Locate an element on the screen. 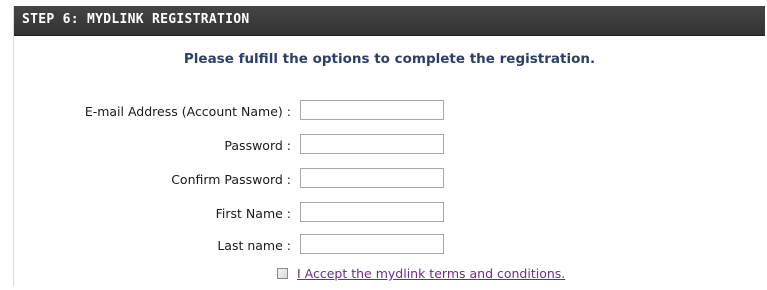 The width and height of the screenshot is (767, 290). accept-terms-checkbox is located at coordinates (282, 273).